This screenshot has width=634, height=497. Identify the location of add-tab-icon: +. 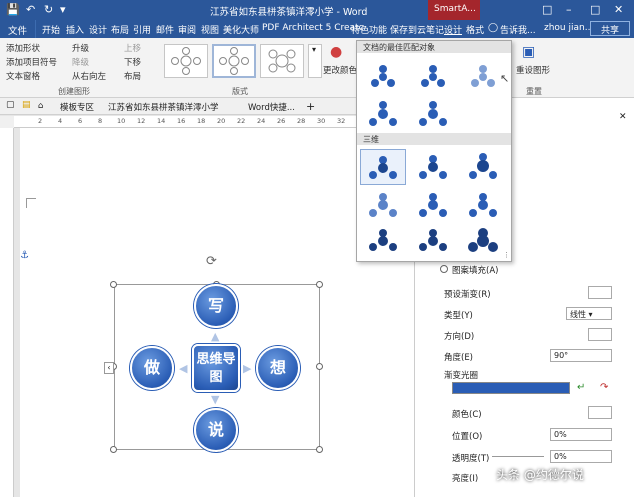
(310, 106).